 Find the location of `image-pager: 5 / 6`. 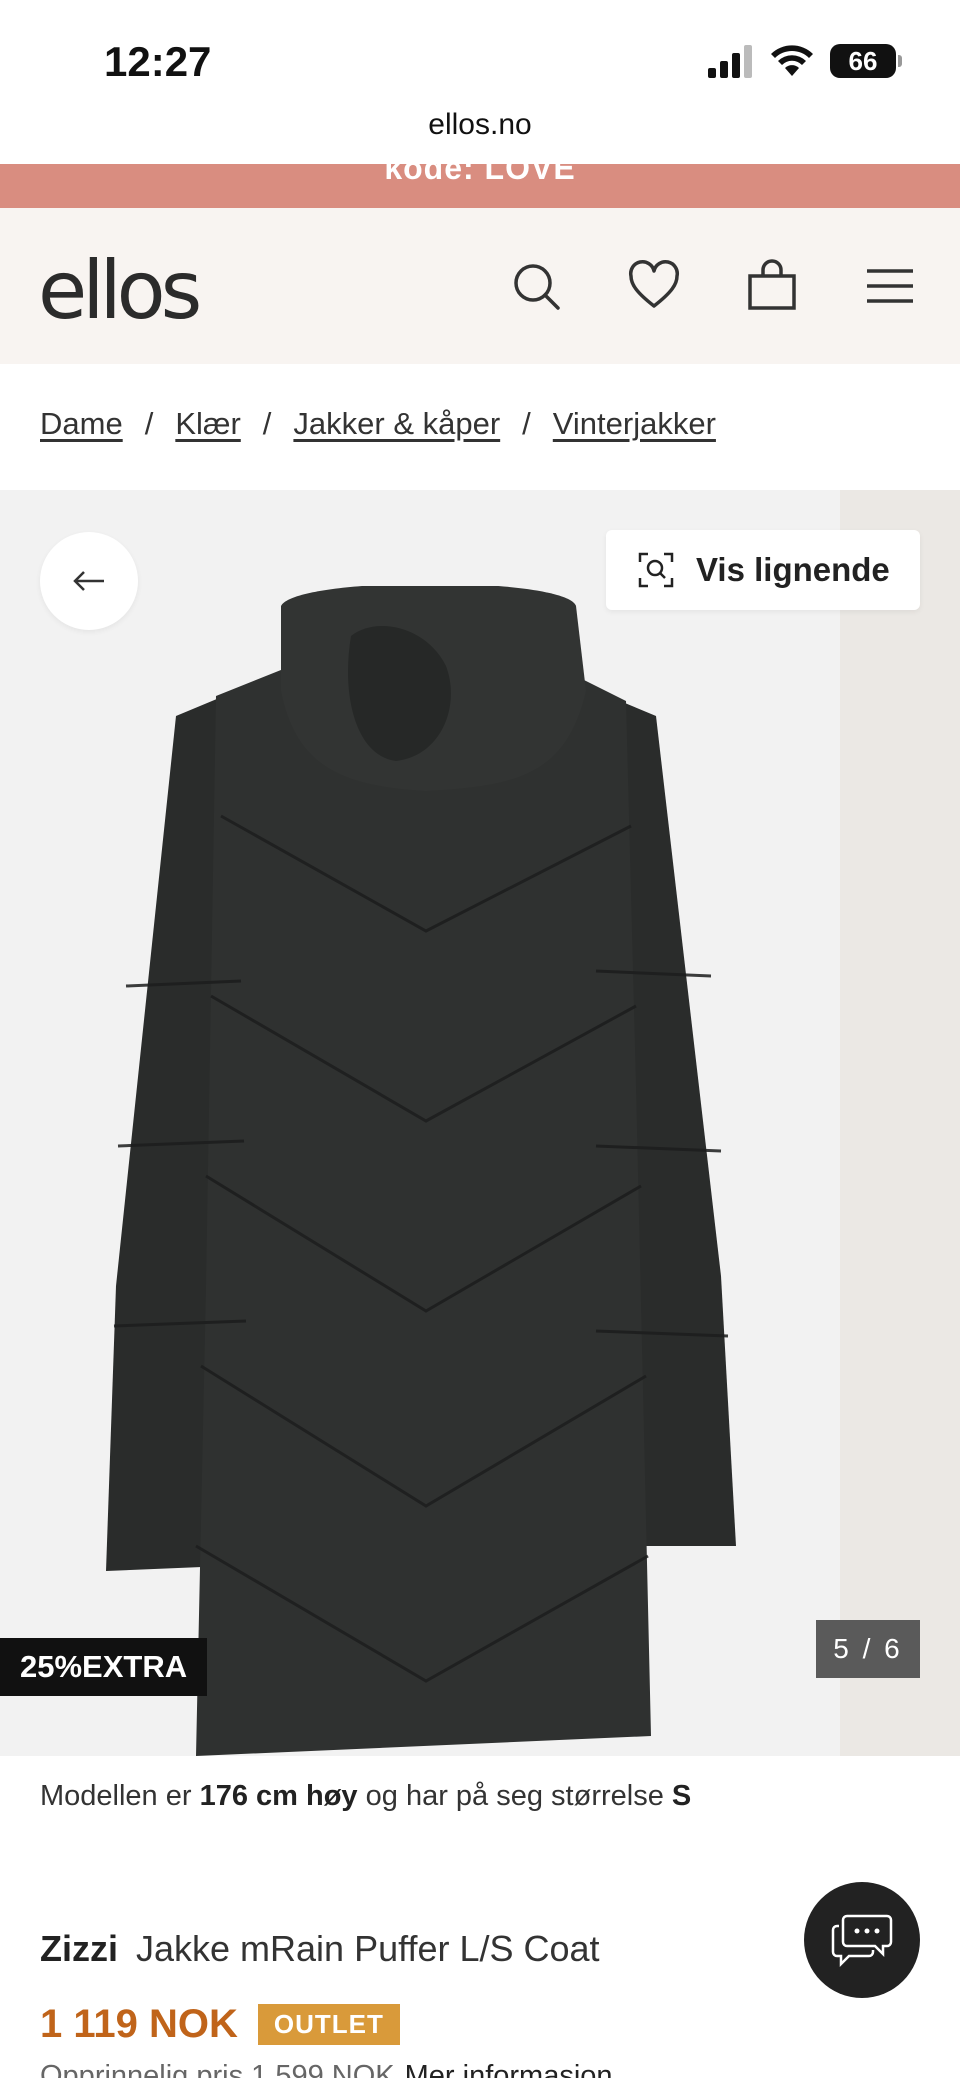

image-pager: 5 / 6 is located at coordinates (868, 1649).